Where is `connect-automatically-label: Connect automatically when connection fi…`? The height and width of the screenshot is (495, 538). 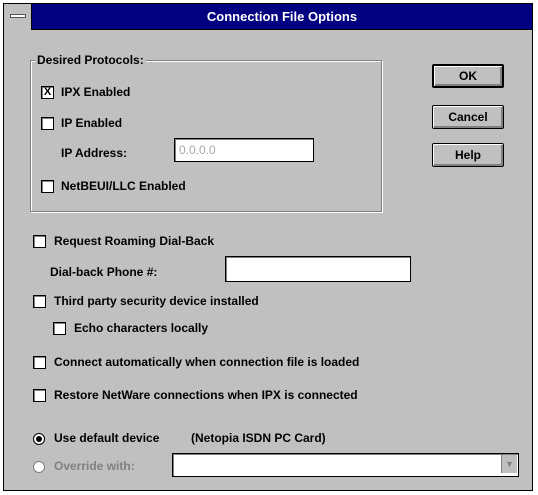
connect-automatically-label: Connect automatically when connection fi… is located at coordinates (207, 362).